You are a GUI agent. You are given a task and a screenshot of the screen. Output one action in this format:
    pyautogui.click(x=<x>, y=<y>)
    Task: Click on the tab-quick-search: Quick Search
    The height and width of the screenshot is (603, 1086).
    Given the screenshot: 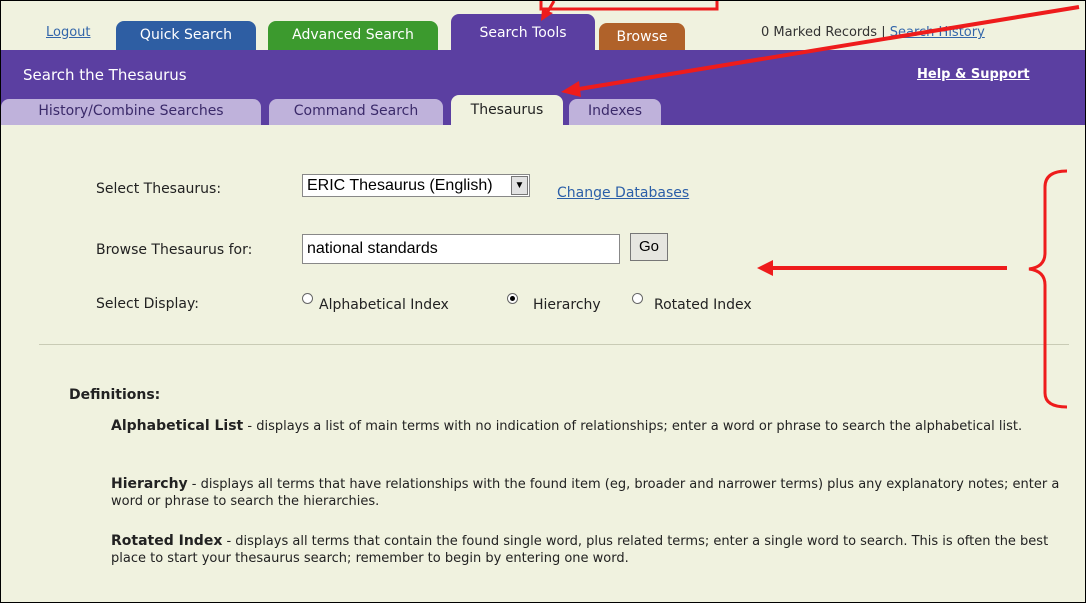 What is the action you would take?
    pyautogui.click(x=186, y=35)
    